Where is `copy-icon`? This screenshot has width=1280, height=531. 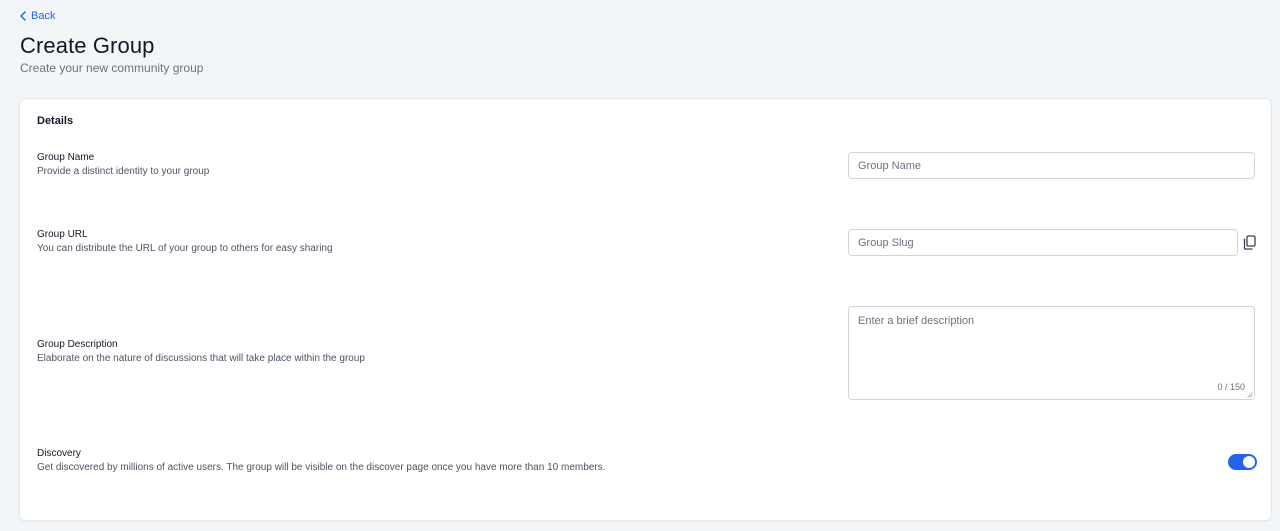
copy-icon is located at coordinates (1249, 242).